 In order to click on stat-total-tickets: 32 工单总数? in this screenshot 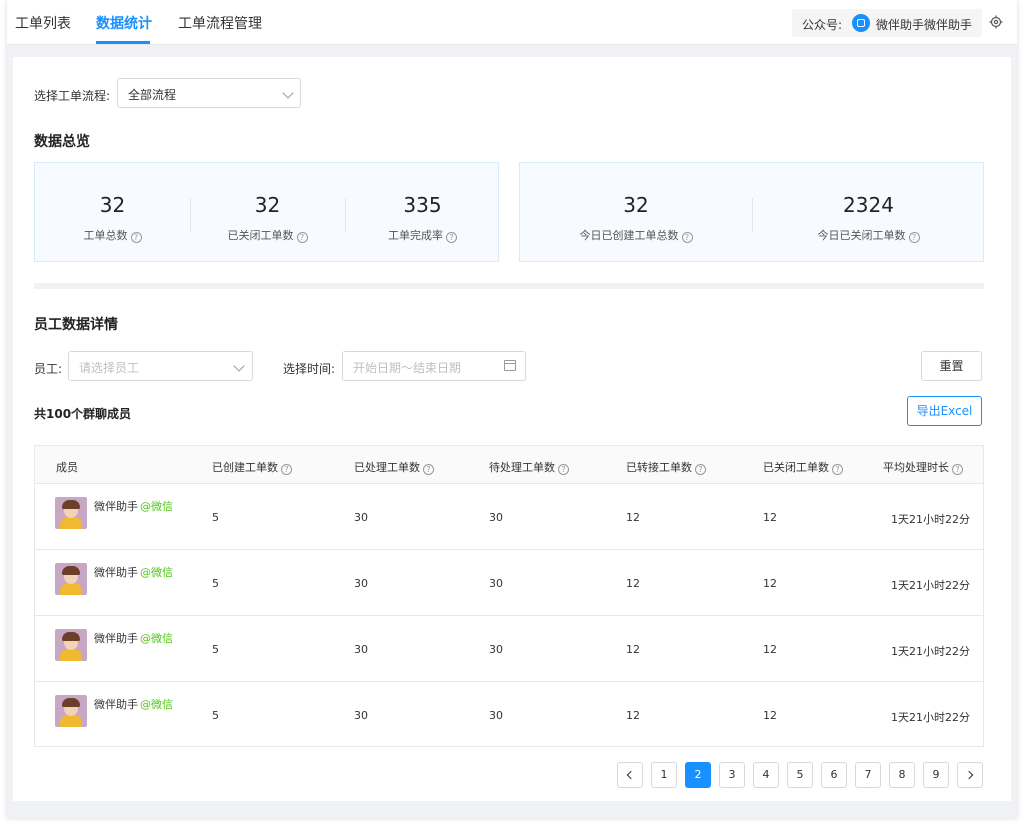, I will do `click(112, 213)`.